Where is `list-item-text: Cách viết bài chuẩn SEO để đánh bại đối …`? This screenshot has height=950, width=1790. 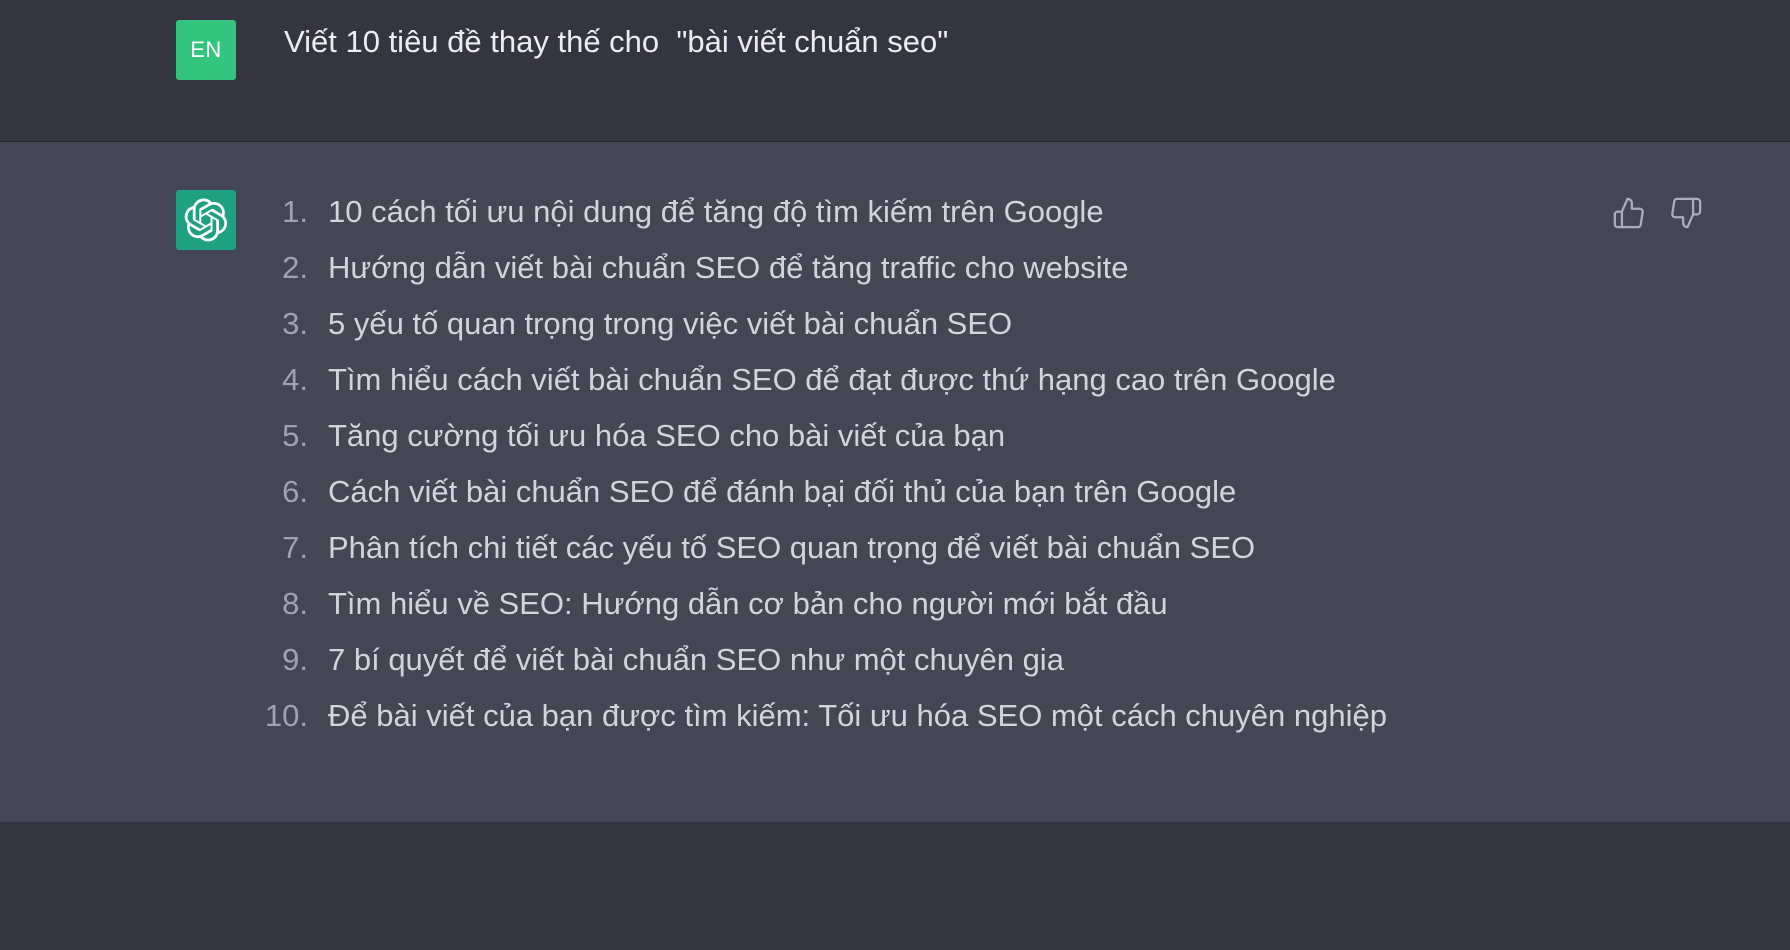 list-item-text: Cách viết bài chuẩn SEO để đánh bại đối … is located at coordinates (782, 491).